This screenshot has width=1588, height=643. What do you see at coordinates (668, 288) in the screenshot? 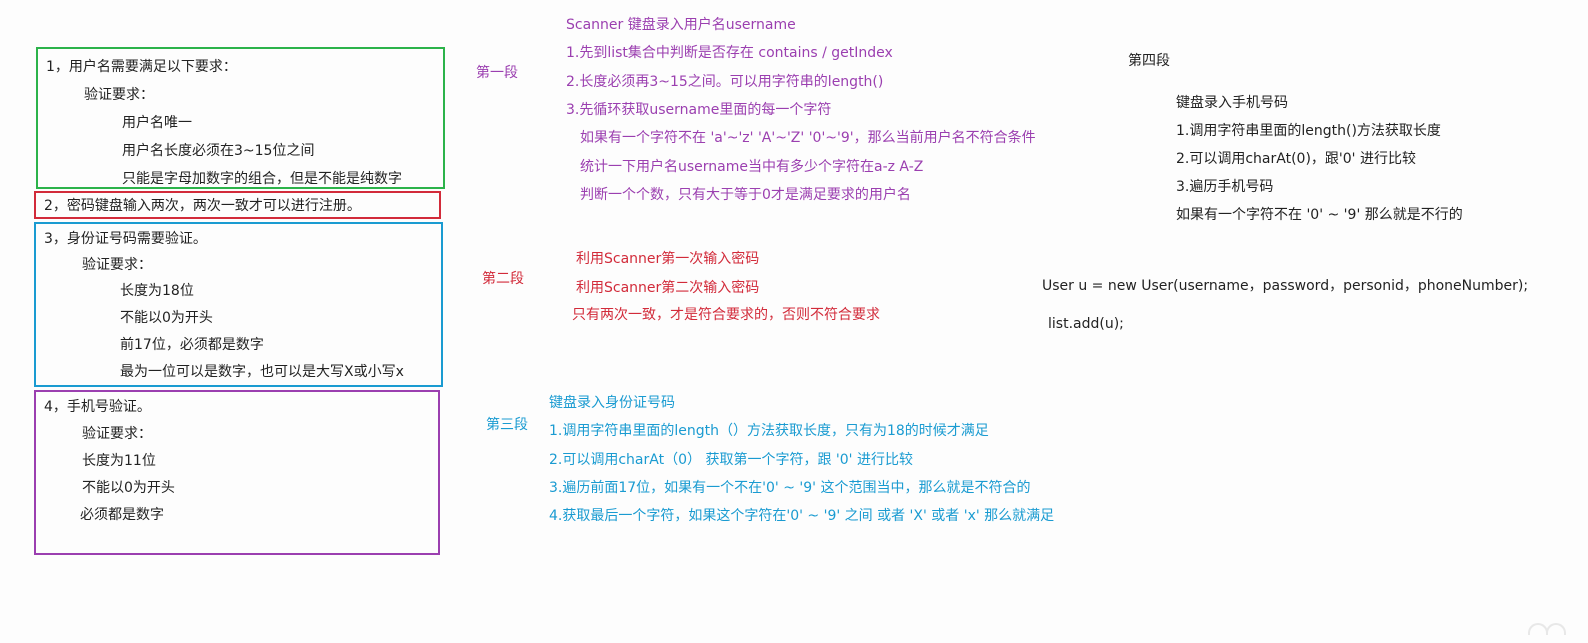
I see `section2-line: 利用Scanner第二次输入密码` at bounding box center [668, 288].